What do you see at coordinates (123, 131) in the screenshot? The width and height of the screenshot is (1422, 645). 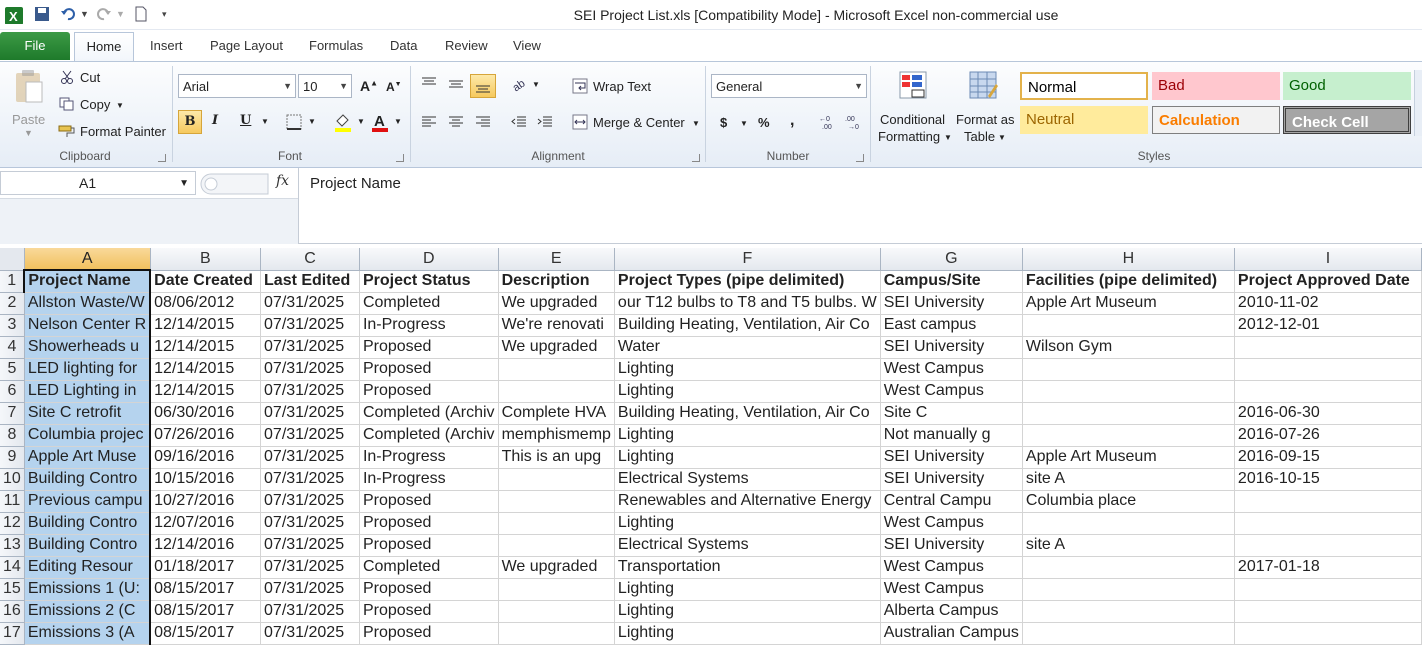 I see `format-painter-button: Format Painter` at bounding box center [123, 131].